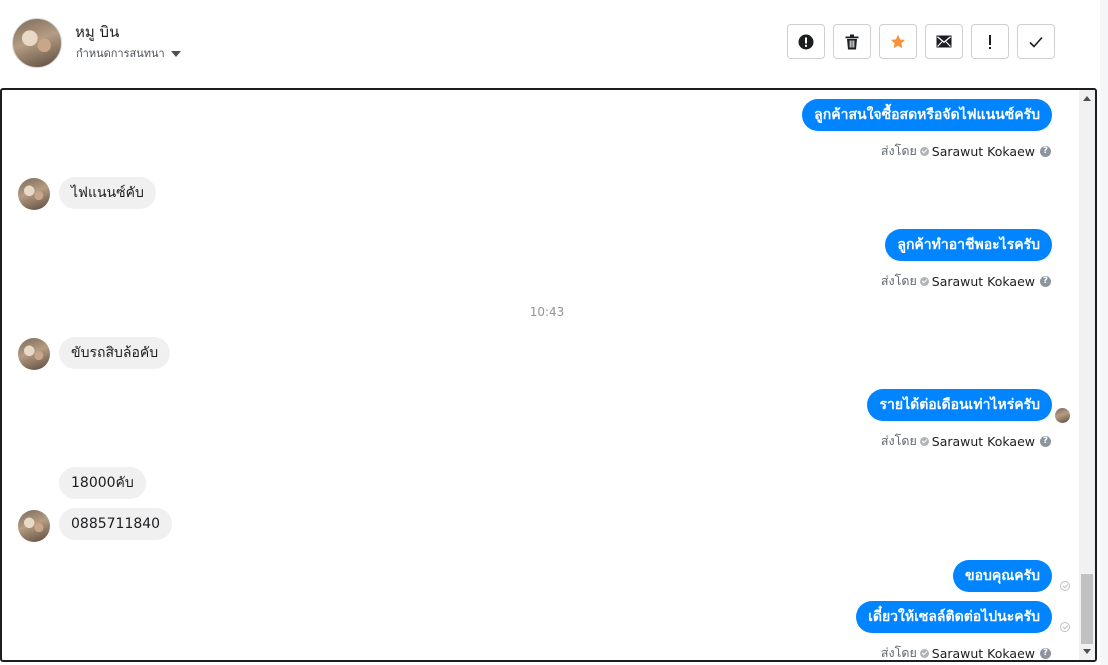 Image resolution: width=1108 pixels, height=665 pixels. What do you see at coordinates (37, 43) in the screenshot?
I see `contact-avatar` at bounding box center [37, 43].